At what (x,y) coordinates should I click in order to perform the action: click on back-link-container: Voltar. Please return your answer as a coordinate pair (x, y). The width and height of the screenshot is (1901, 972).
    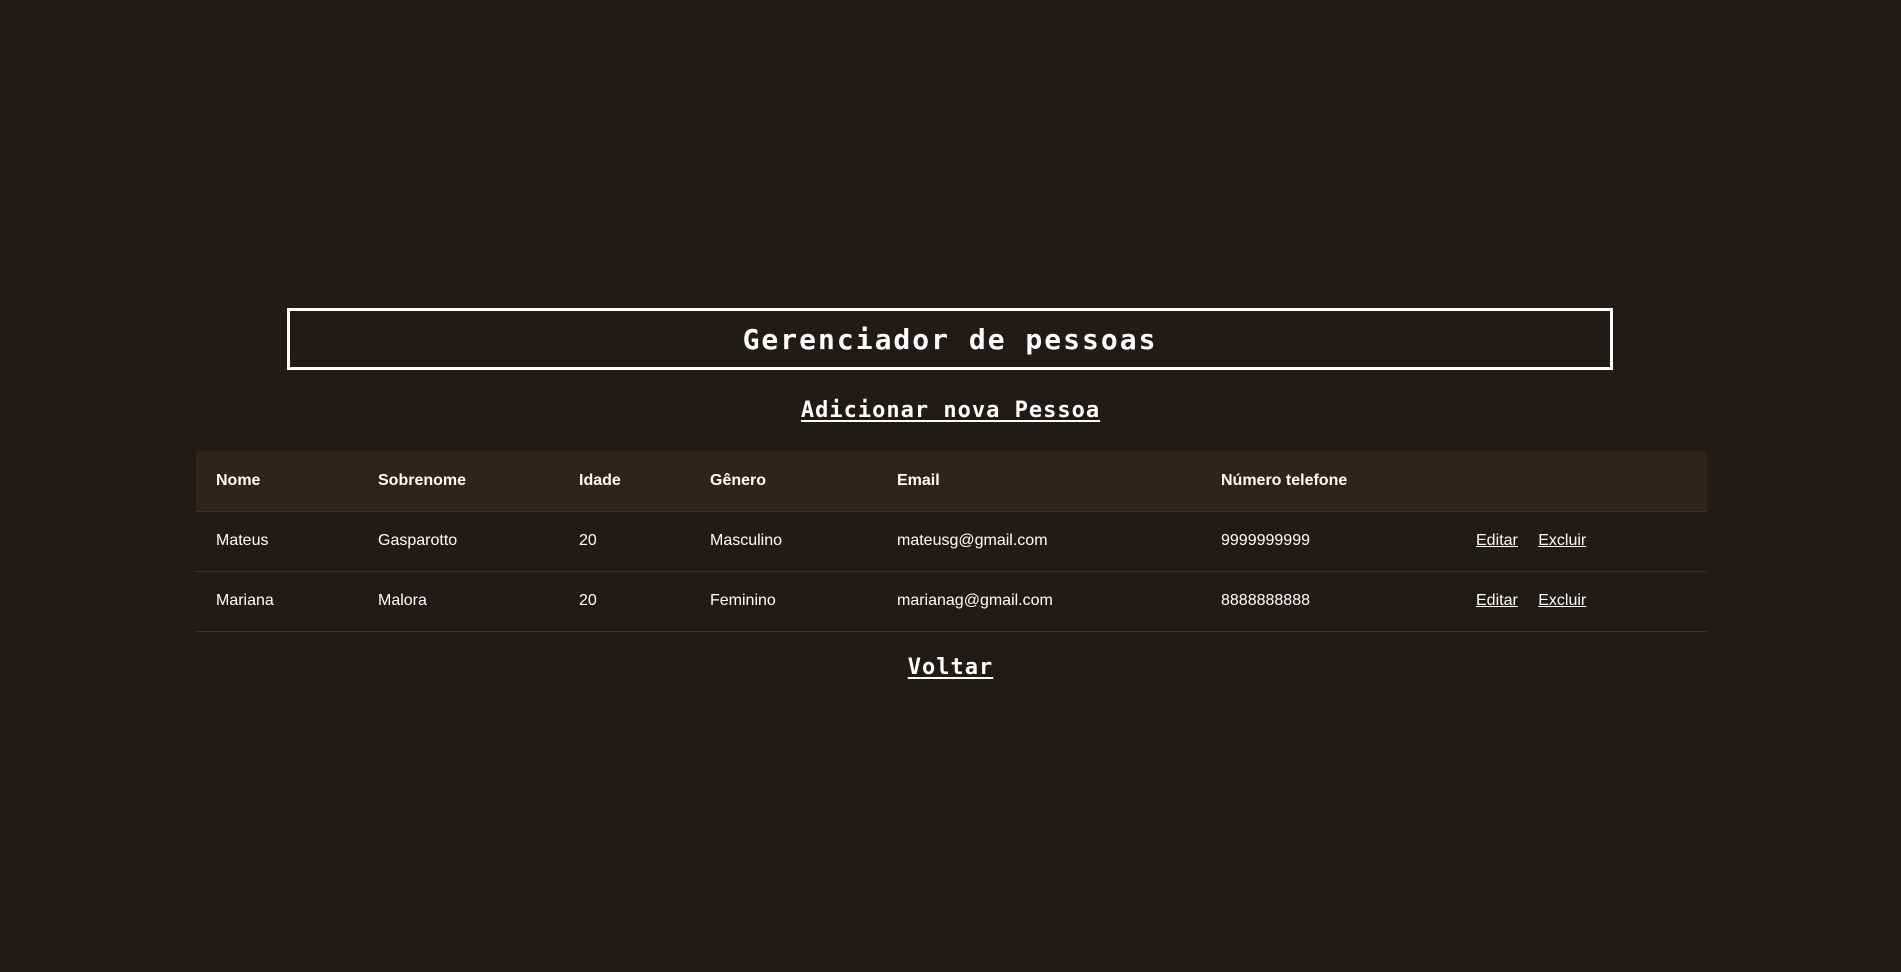
    Looking at the image, I should click on (950, 667).